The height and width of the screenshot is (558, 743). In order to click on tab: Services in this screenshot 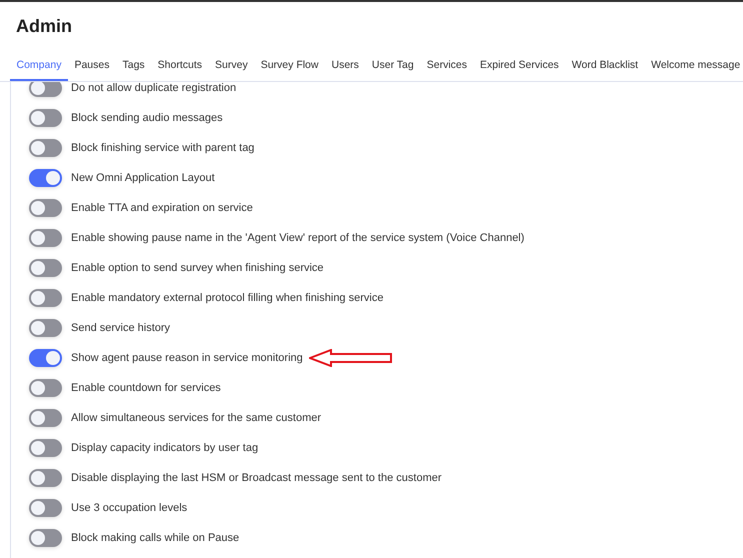, I will do `click(447, 67)`.